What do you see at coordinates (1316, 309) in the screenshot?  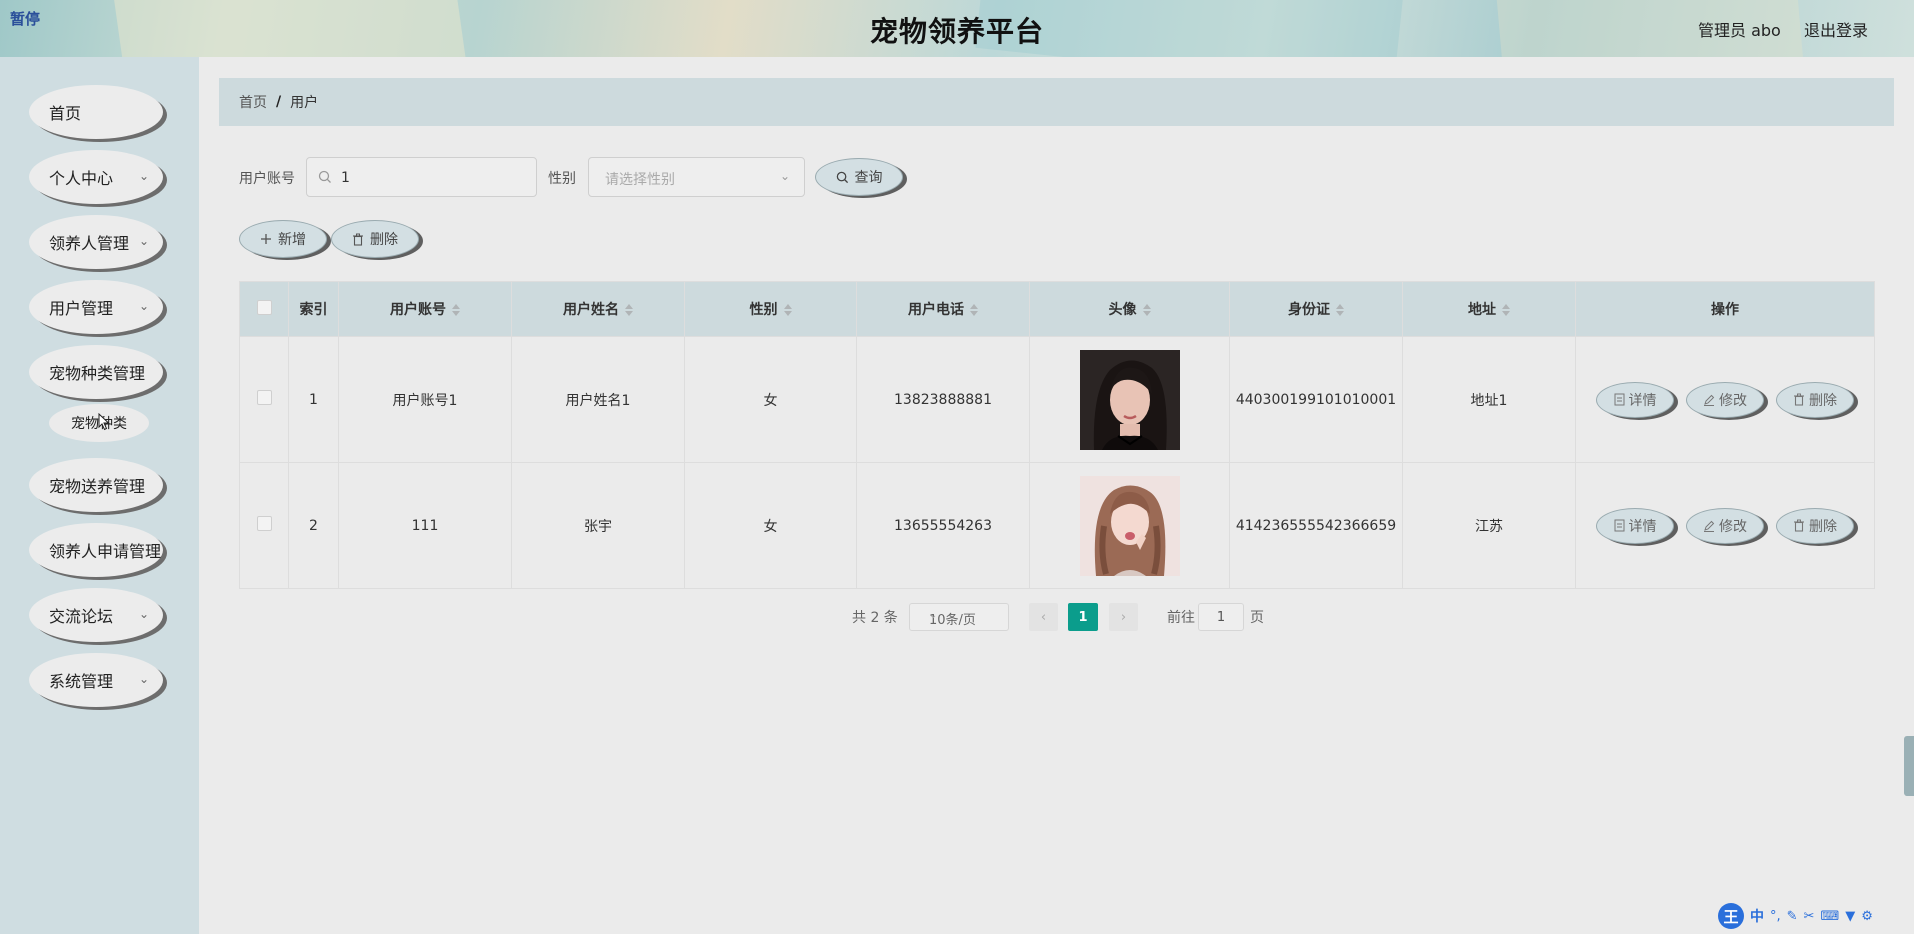 I see `column-header-id-card: 身份证` at bounding box center [1316, 309].